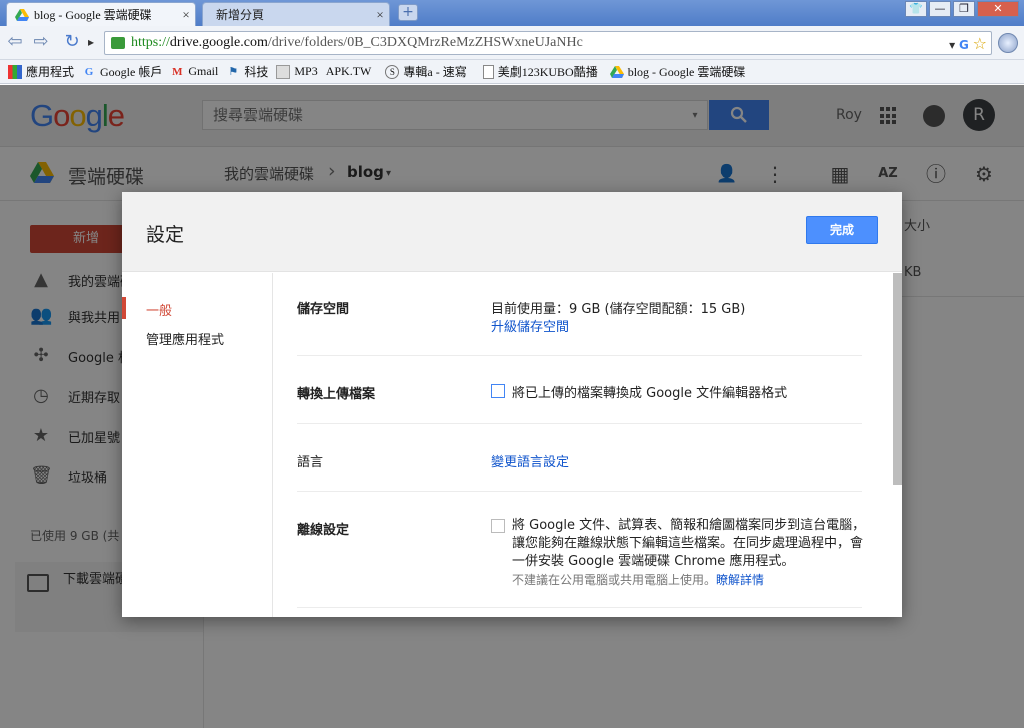 This screenshot has height=728, width=1024. What do you see at coordinates (336, 394) in the screenshot?
I see `convert-uploads-label: 轉換上傳檔案` at bounding box center [336, 394].